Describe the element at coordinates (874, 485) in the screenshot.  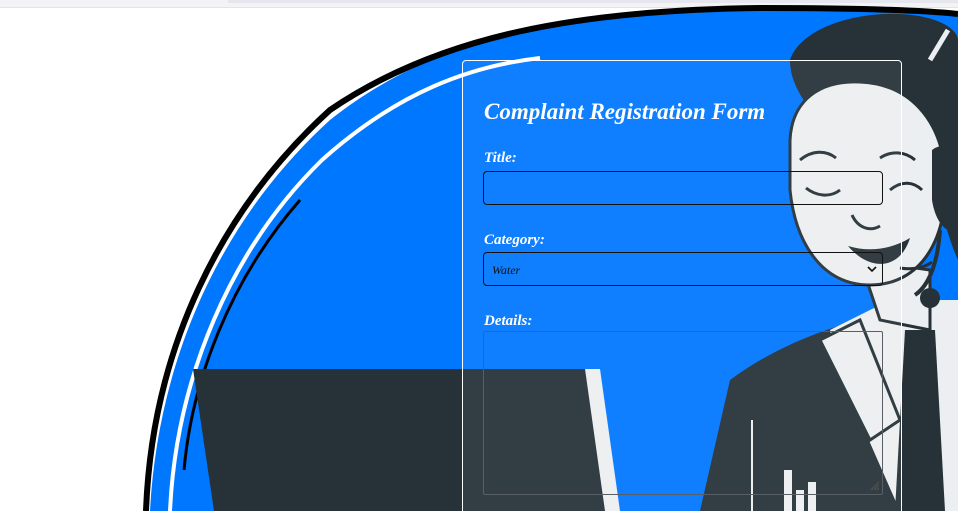
I see `resize-handle-icon` at that location.